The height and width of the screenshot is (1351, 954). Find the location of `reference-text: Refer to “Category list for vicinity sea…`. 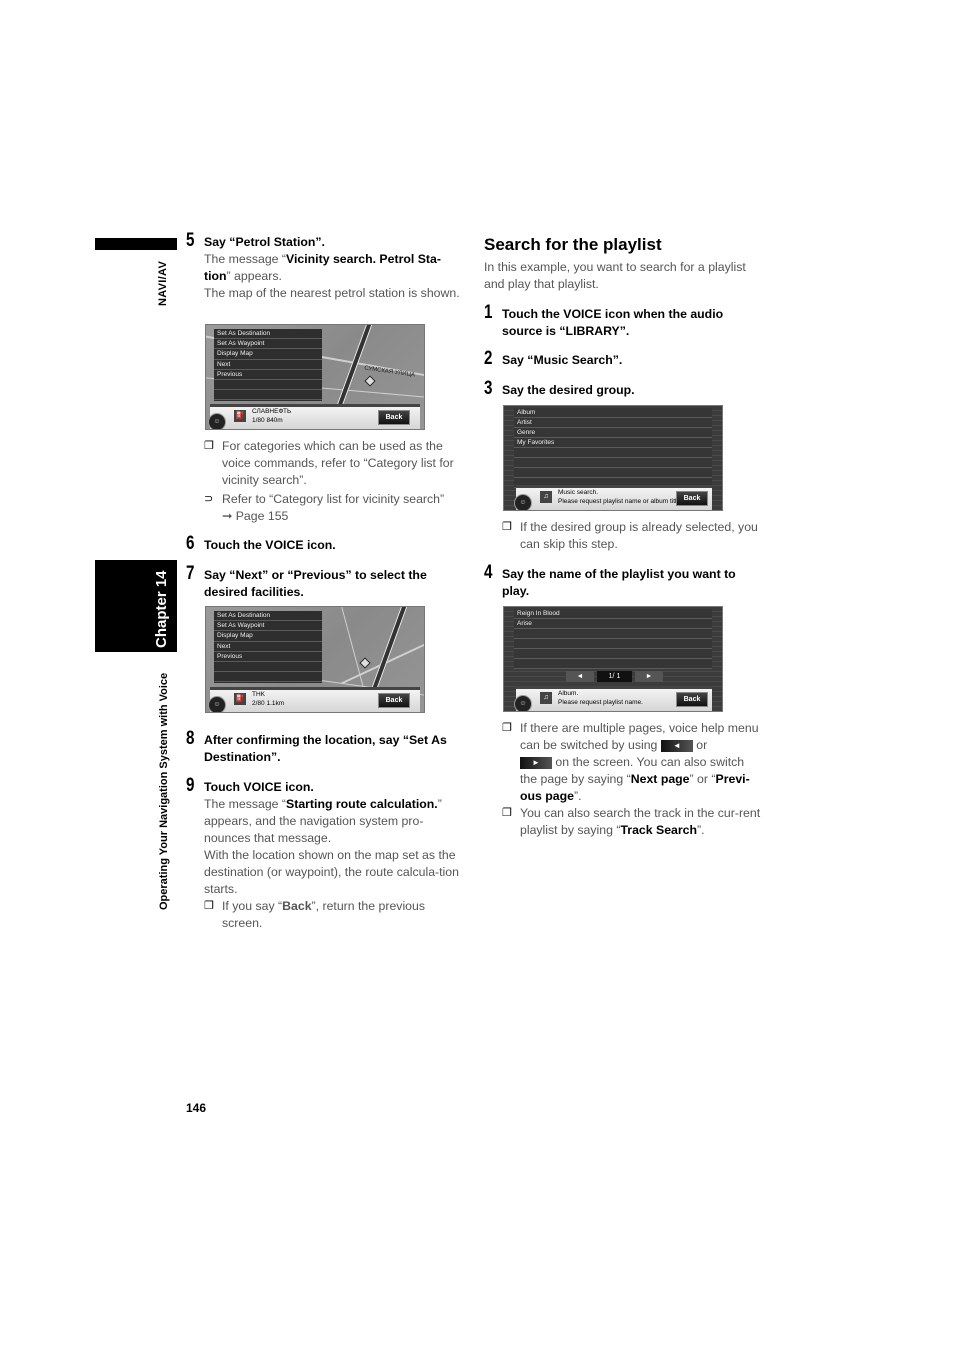

reference-text: Refer to “Category list for vicinity sea… is located at coordinates (333, 499).